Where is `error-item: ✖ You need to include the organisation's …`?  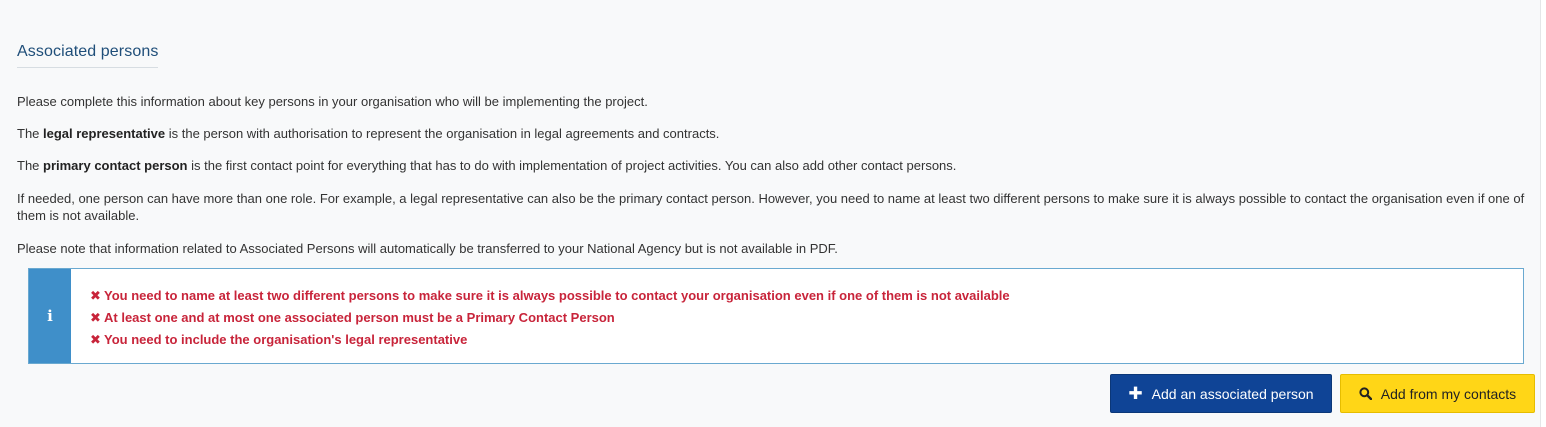
error-item: ✖ You need to include the organisation's … is located at coordinates (550, 340).